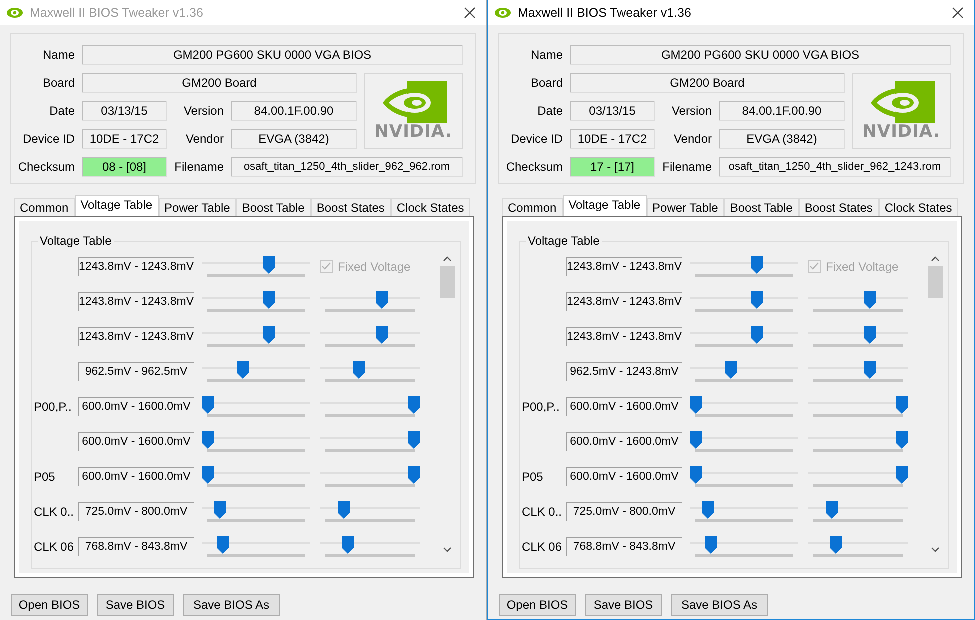  Describe the element at coordinates (623, 605) in the screenshot. I see `bios-button: Save BIOS` at that location.